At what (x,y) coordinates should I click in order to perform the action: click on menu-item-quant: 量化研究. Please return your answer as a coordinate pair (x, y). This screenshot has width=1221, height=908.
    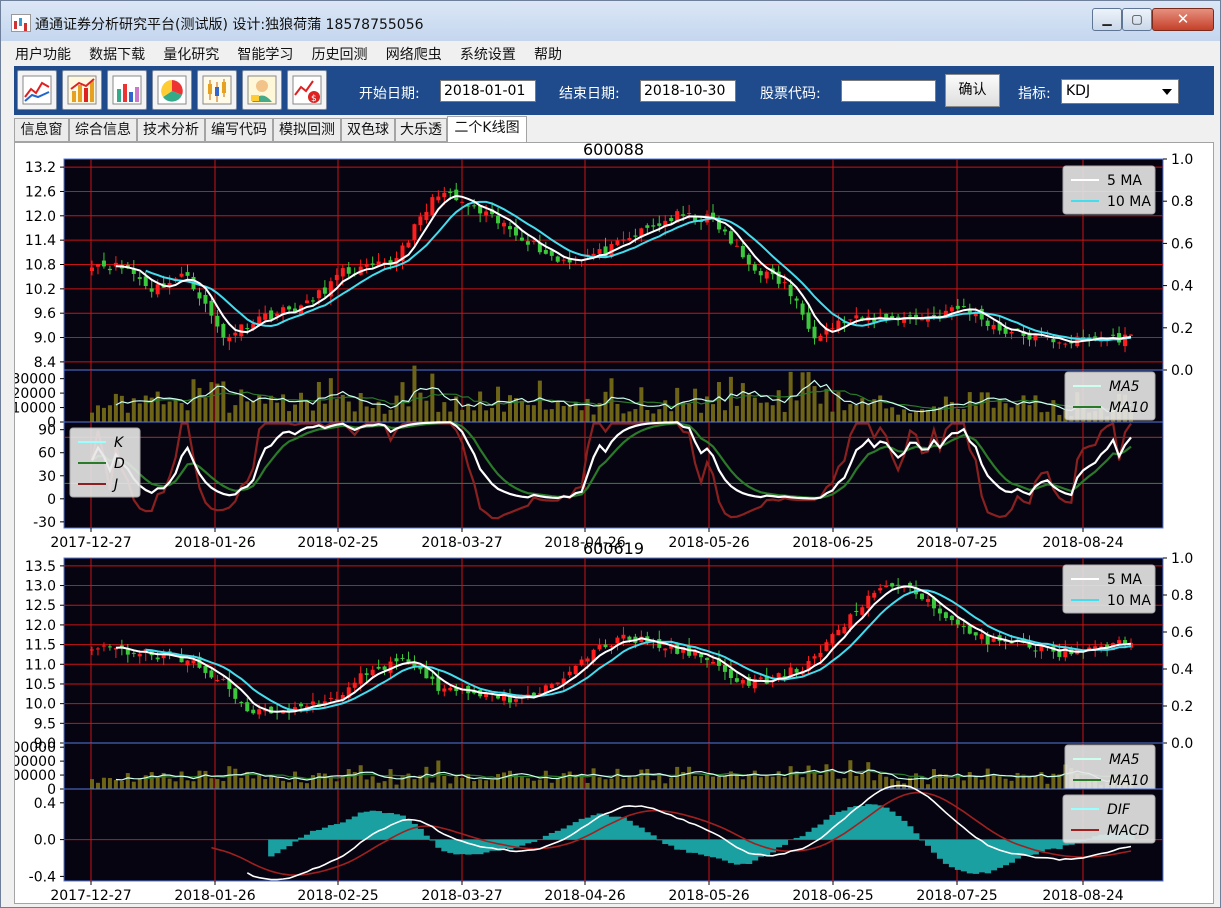
    Looking at the image, I should click on (191, 54).